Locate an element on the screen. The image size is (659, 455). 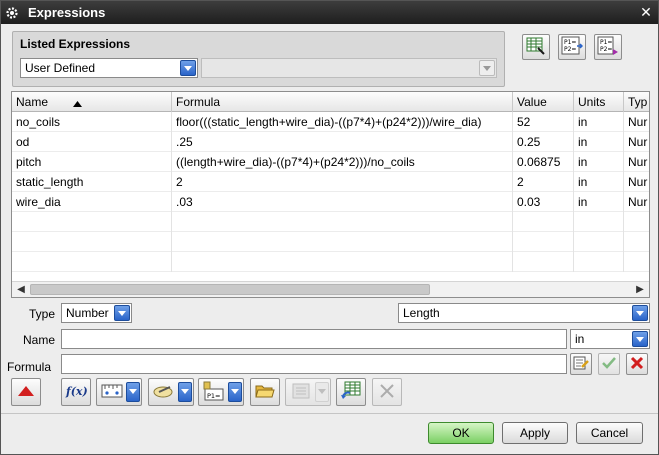
function-button: f(x) is located at coordinates (76, 392).